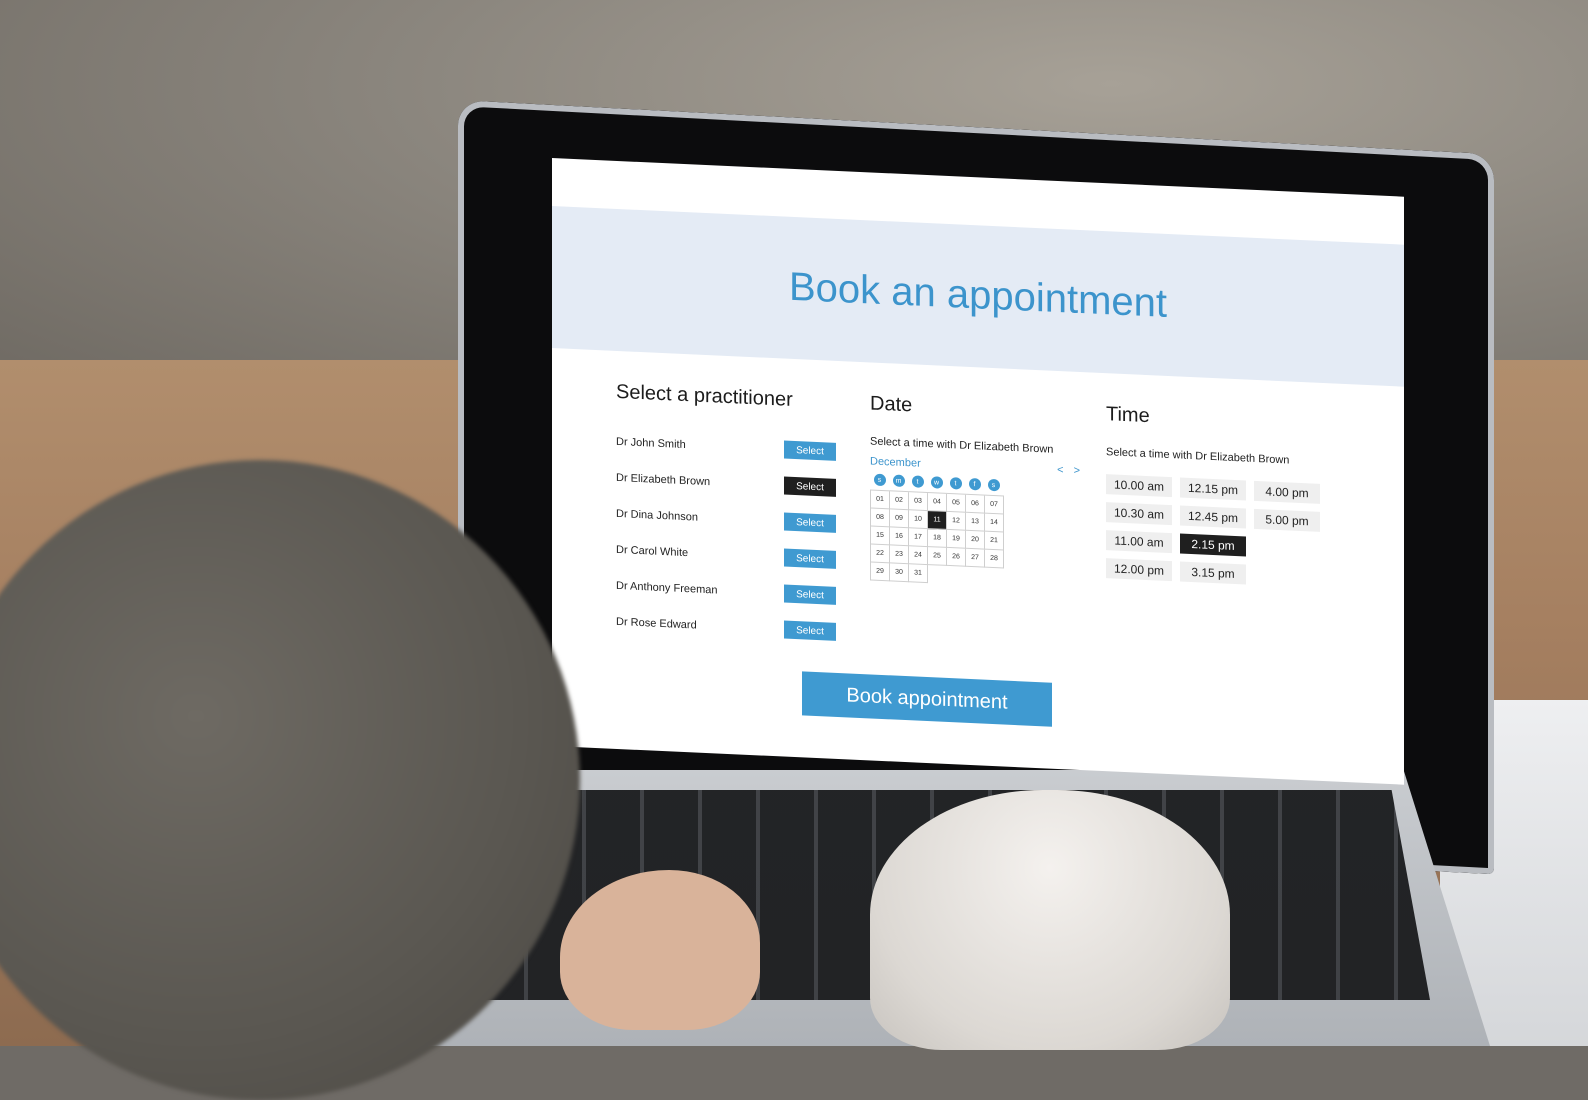  What do you see at coordinates (956, 521) in the screenshot?
I see `calendar-day: 12` at bounding box center [956, 521].